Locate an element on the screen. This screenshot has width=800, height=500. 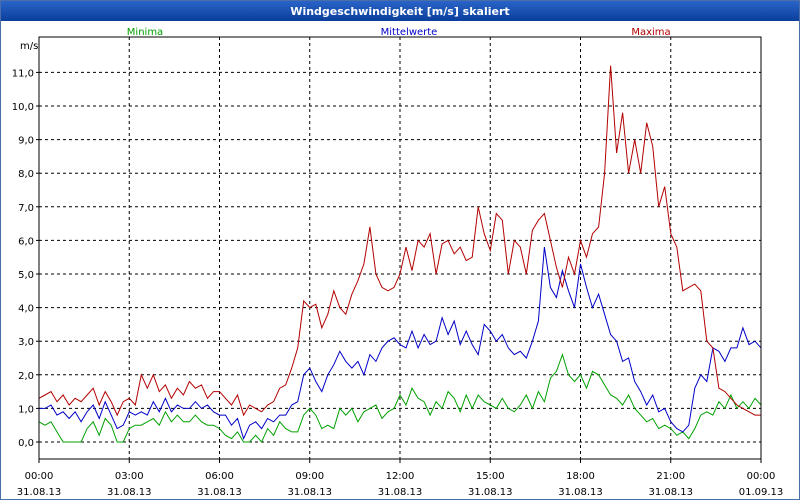
legend-item-mittelwerte: Mittelwerte is located at coordinates (409, 32).